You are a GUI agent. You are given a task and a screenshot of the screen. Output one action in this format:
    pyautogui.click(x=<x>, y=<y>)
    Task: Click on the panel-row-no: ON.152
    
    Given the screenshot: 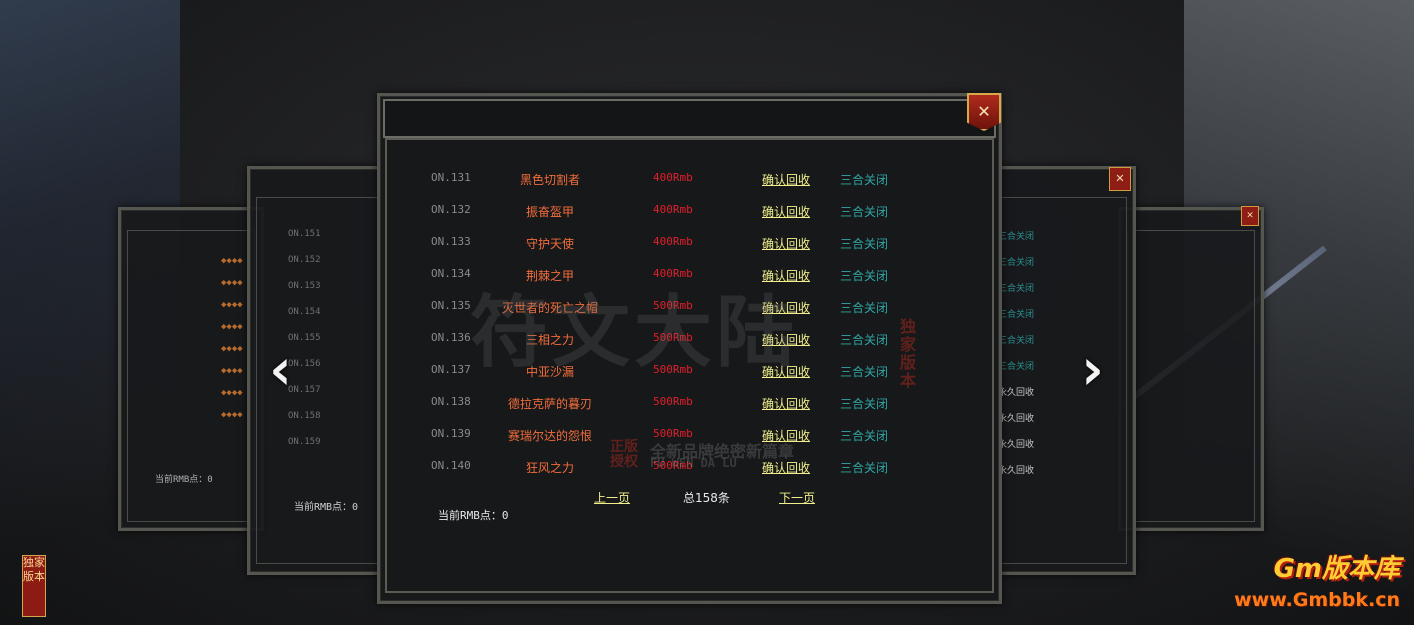 What is the action you would take?
    pyautogui.click(x=304, y=260)
    